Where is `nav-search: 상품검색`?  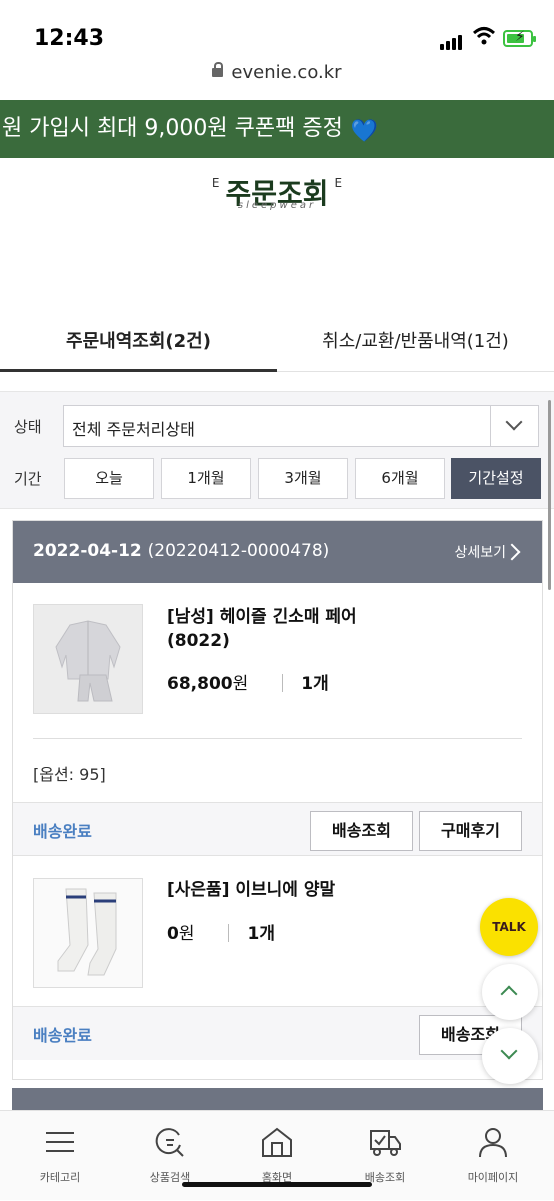
nav-search: 상품검색 is located at coordinates (170, 1156).